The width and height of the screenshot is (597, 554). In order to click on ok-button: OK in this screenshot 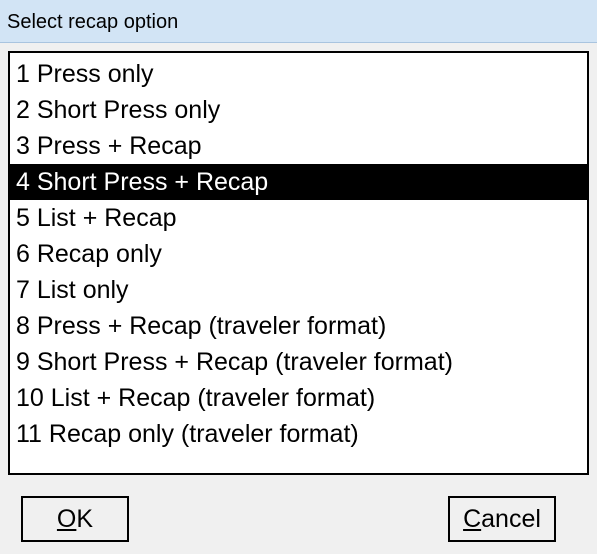, I will do `click(75, 519)`.